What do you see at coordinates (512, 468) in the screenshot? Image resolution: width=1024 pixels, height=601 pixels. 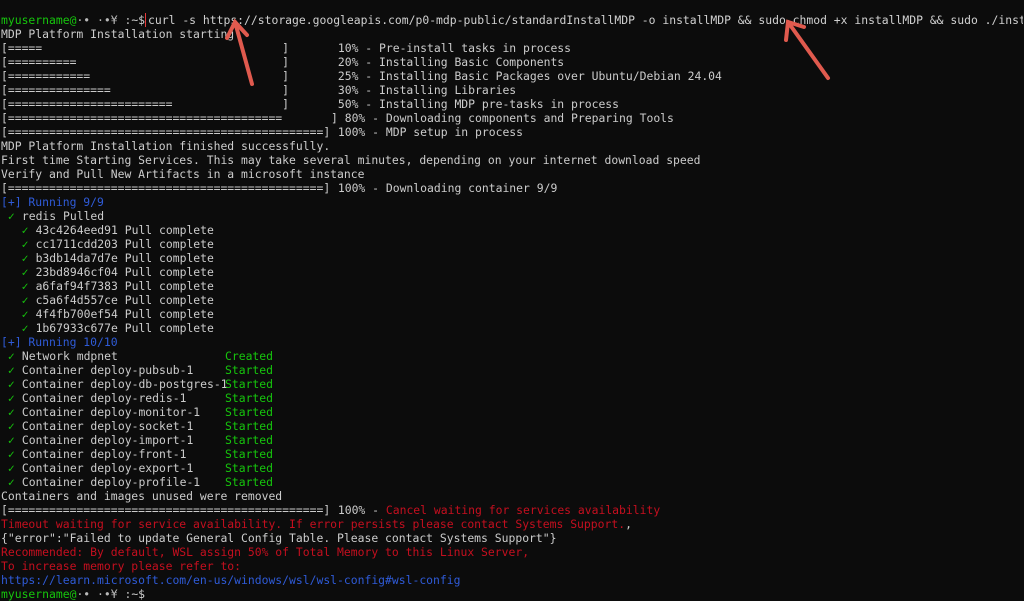 I see `container-item: ✓ Container deploy-export-1 Started` at bounding box center [512, 468].